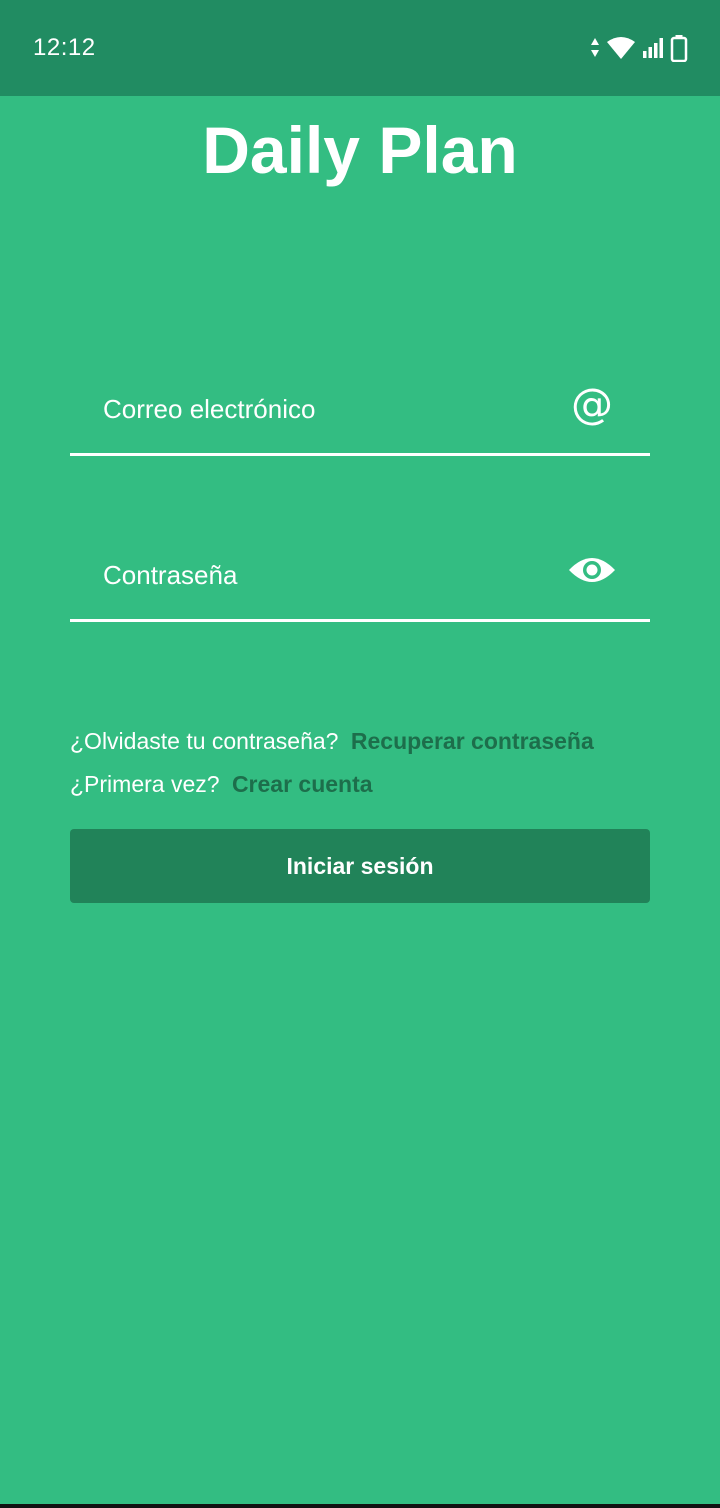  Describe the element at coordinates (653, 48) in the screenshot. I see `signal-icon` at that location.